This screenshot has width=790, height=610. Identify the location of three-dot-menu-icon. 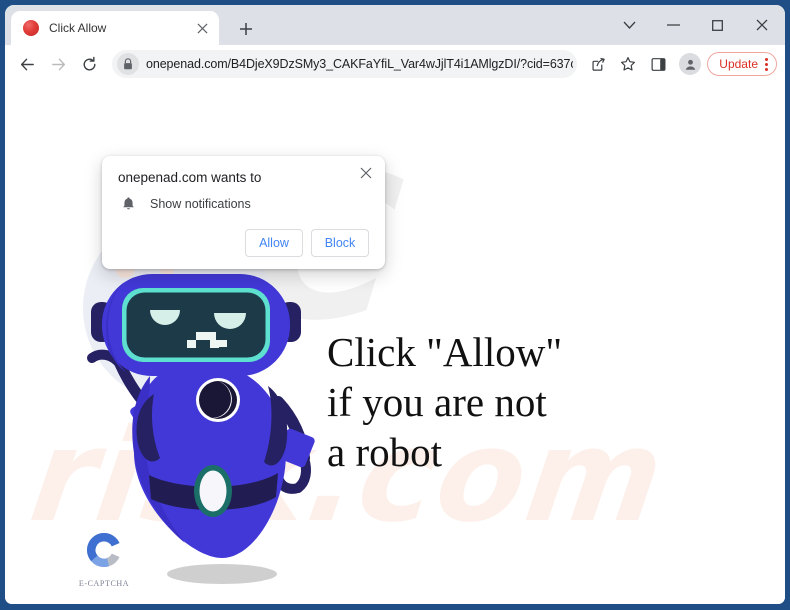
(766, 64).